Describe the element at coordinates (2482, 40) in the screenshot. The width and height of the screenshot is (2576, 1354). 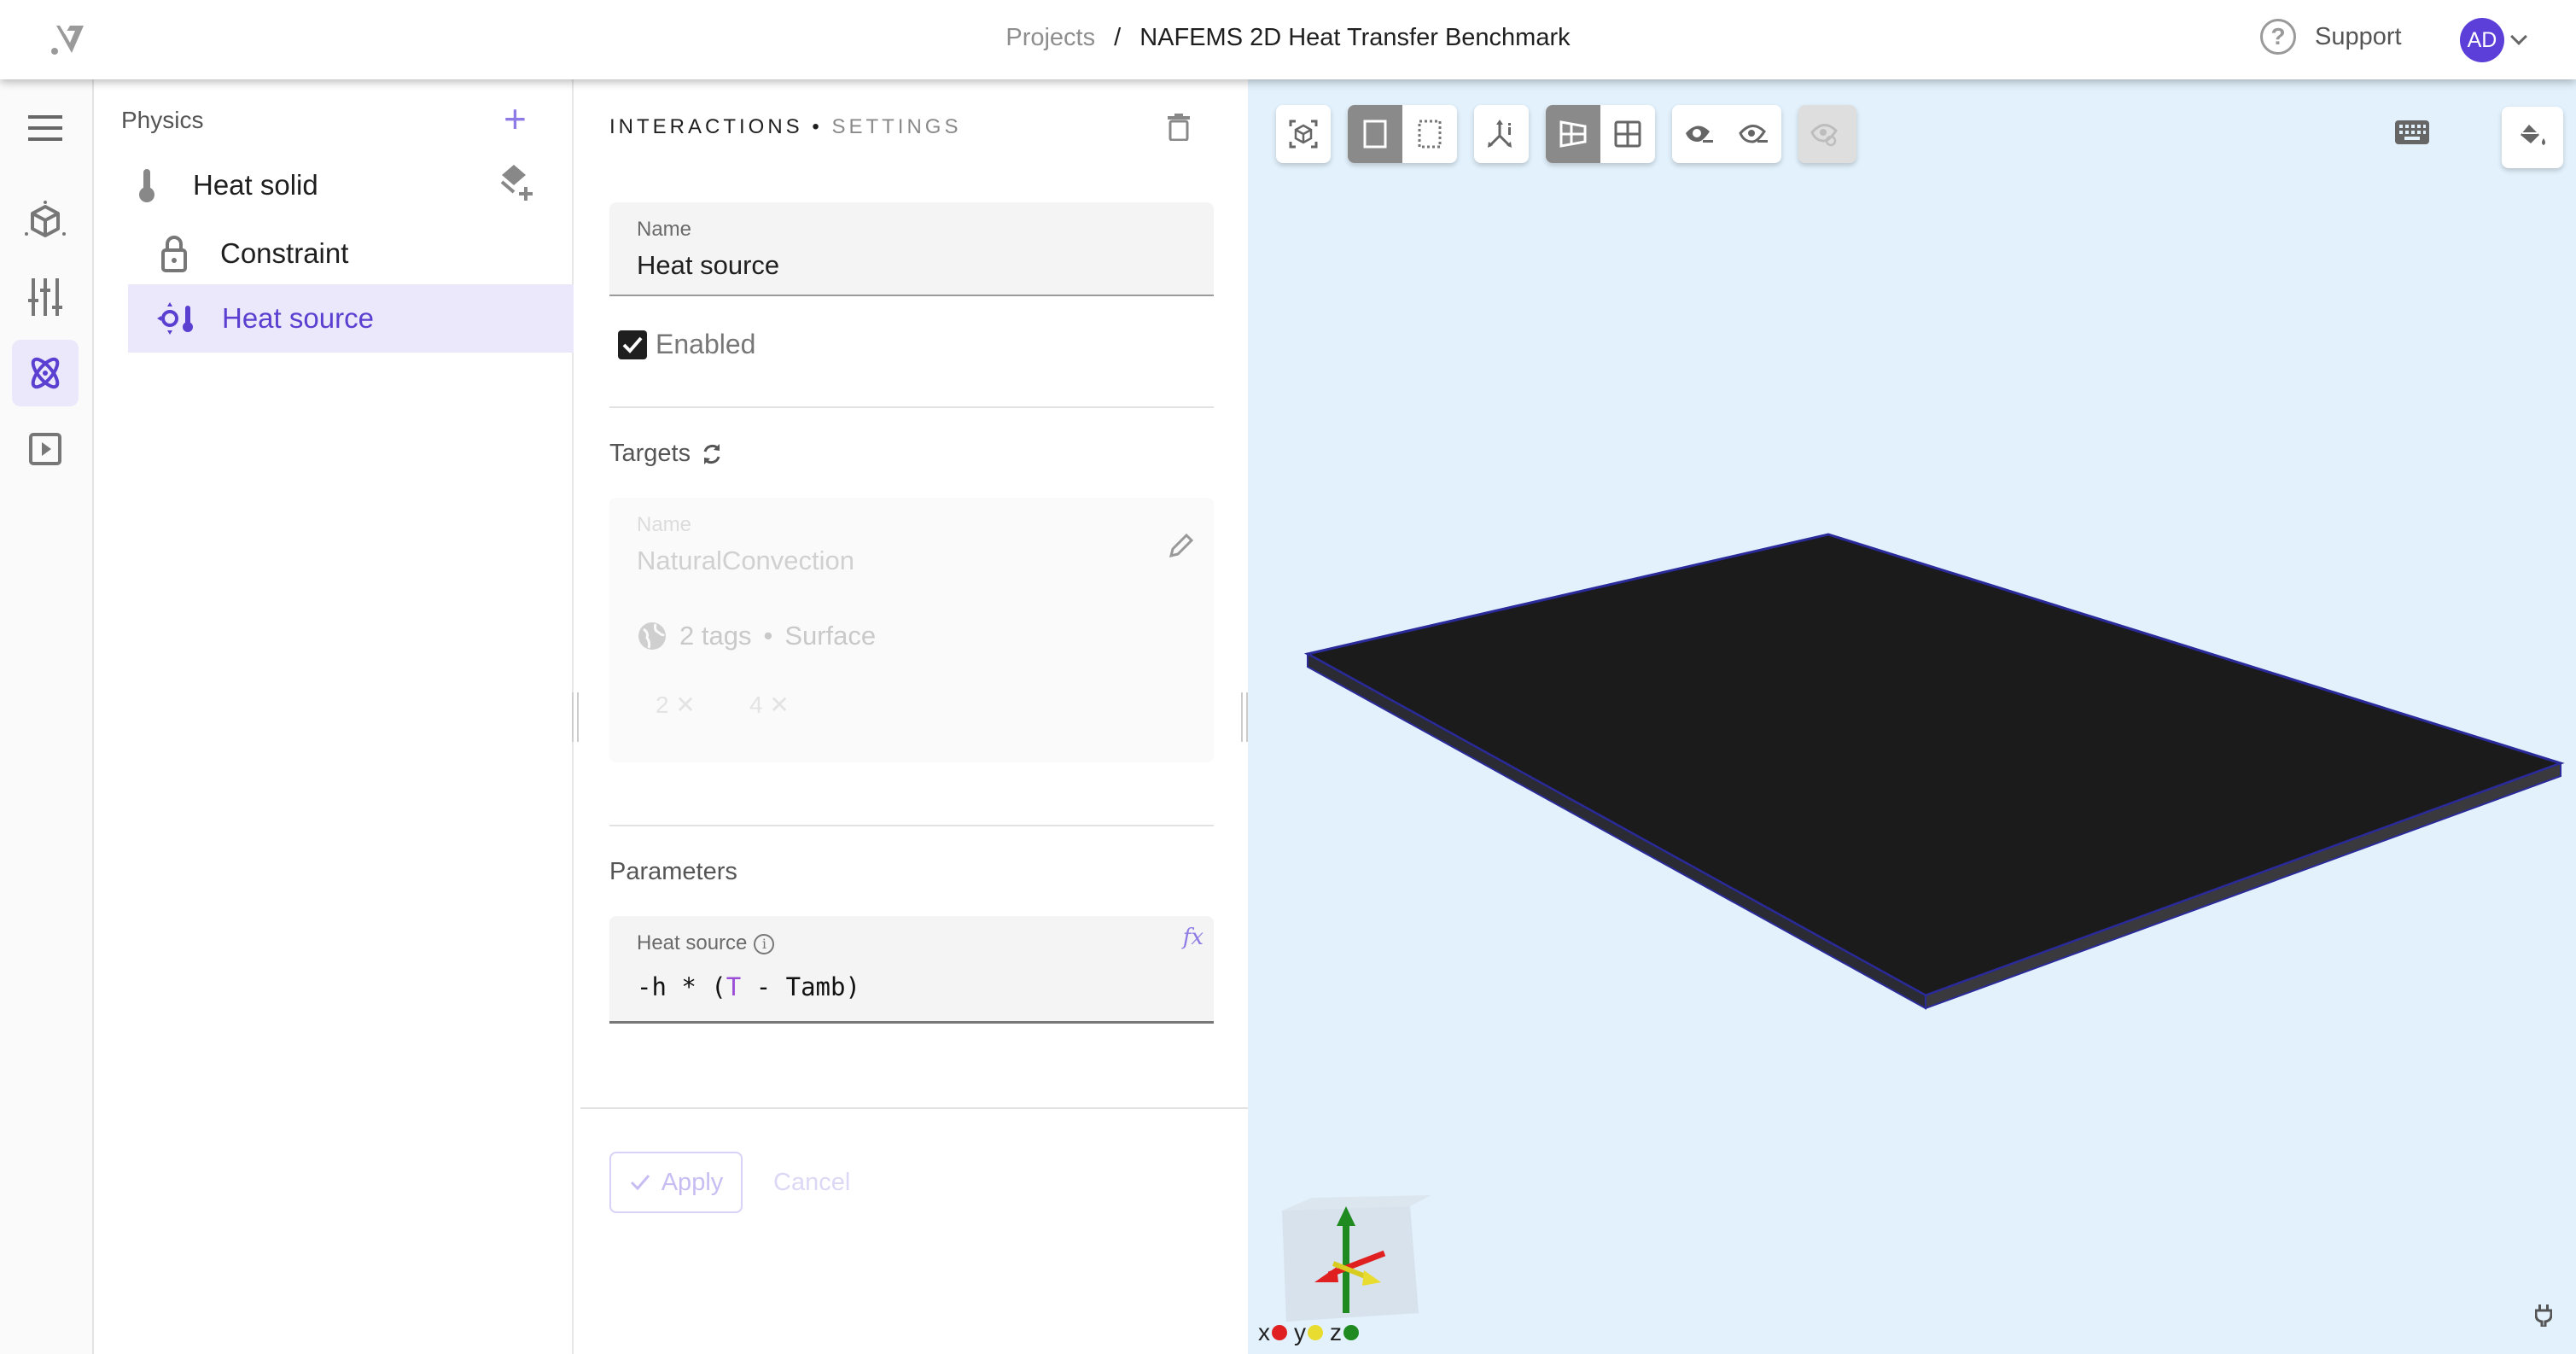
I see `avatar: AD` at that location.